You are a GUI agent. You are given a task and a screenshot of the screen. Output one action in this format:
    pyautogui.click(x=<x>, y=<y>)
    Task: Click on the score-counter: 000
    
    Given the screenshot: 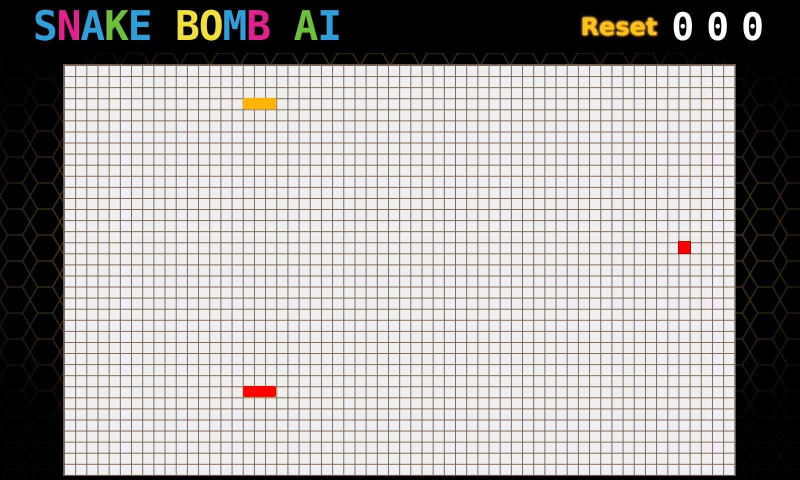 What is the action you would take?
    pyautogui.click(x=723, y=27)
    